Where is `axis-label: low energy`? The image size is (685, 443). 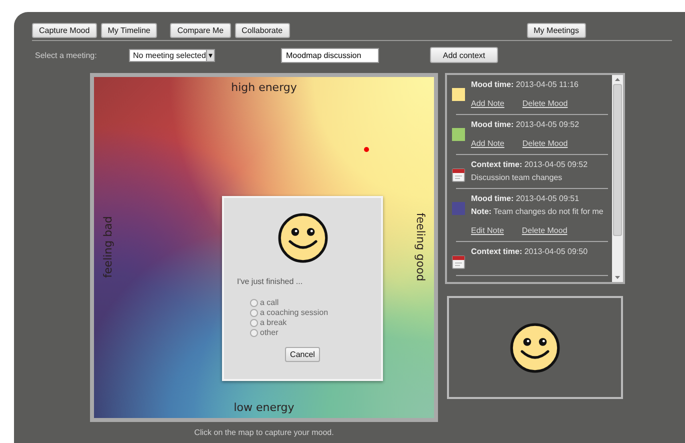 axis-label: low energy is located at coordinates (264, 407).